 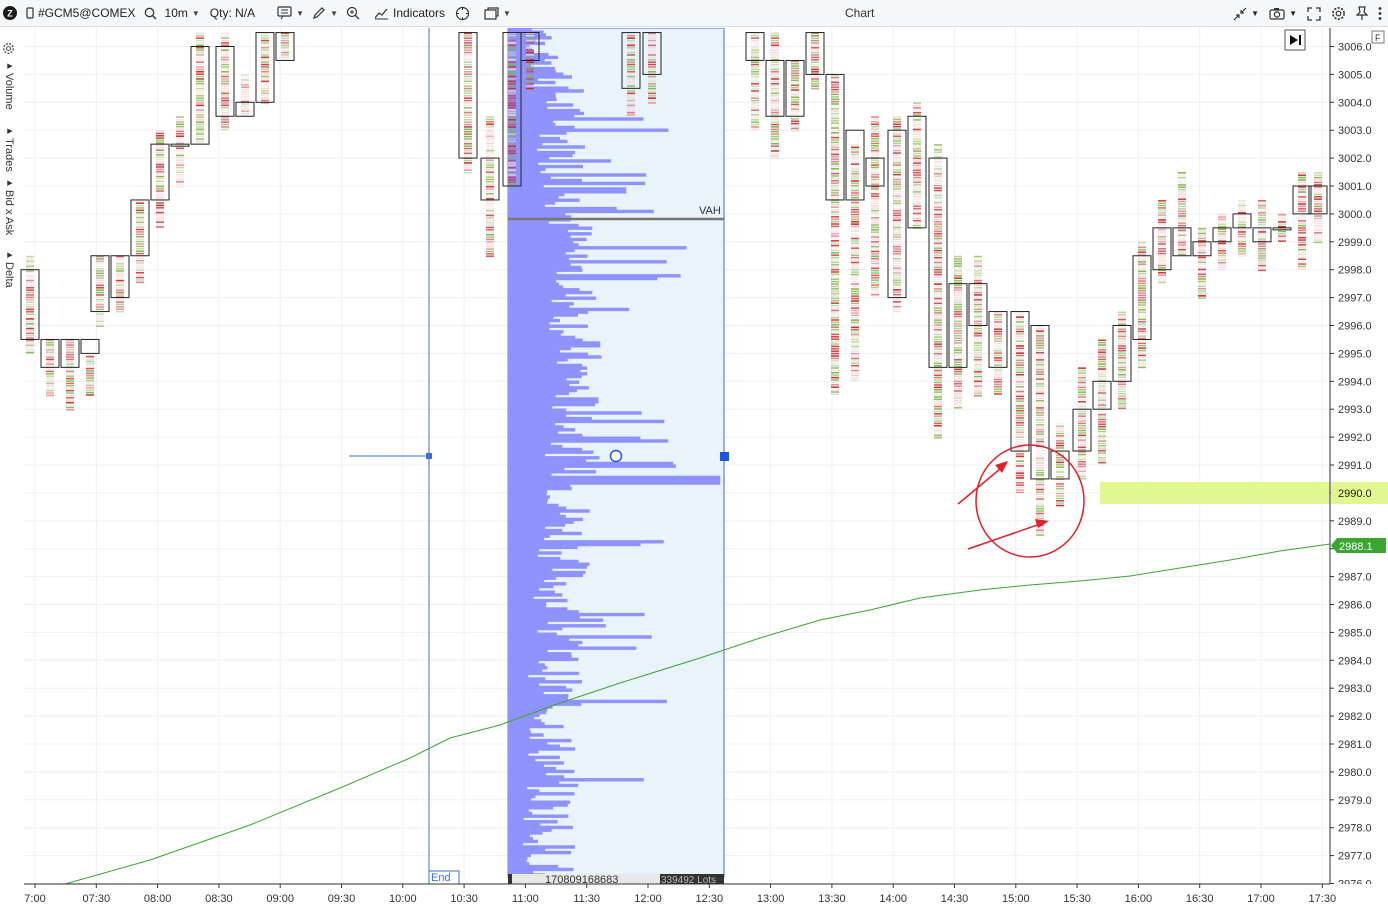 What do you see at coordinates (1355, 466) in the screenshot?
I see `price-tick-label: 2991.0` at bounding box center [1355, 466].